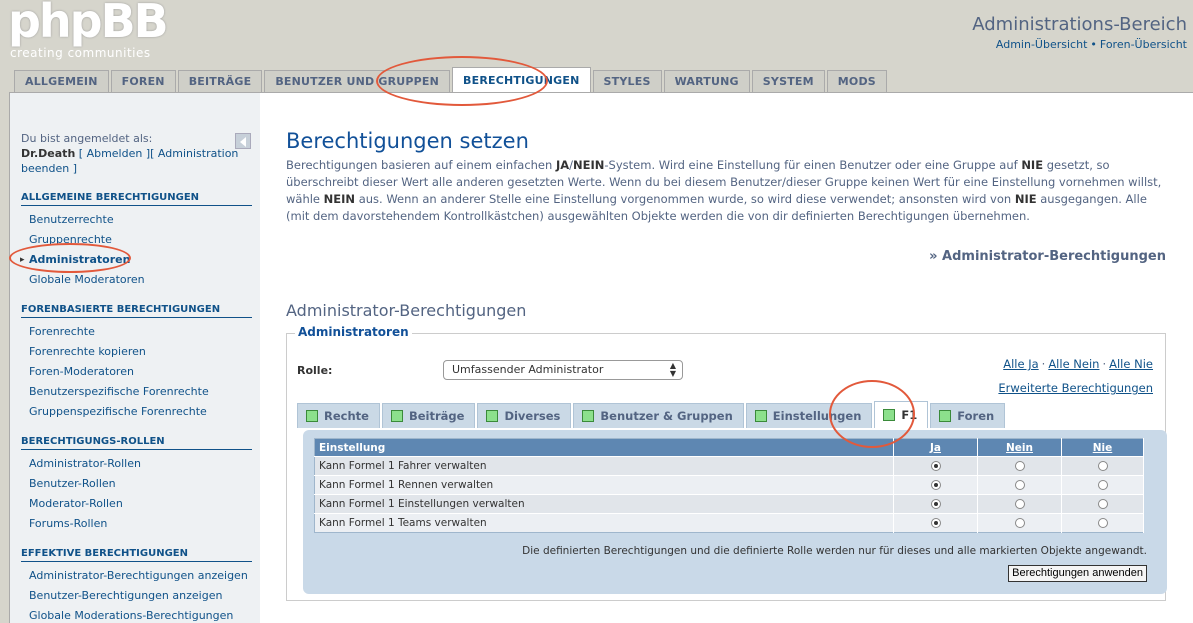 This screenshot has width=1193, height=623. Describe the element at coordinates (1020, 364) in the screenshot. I see `all-yes-link: Alle Ja` at that location.